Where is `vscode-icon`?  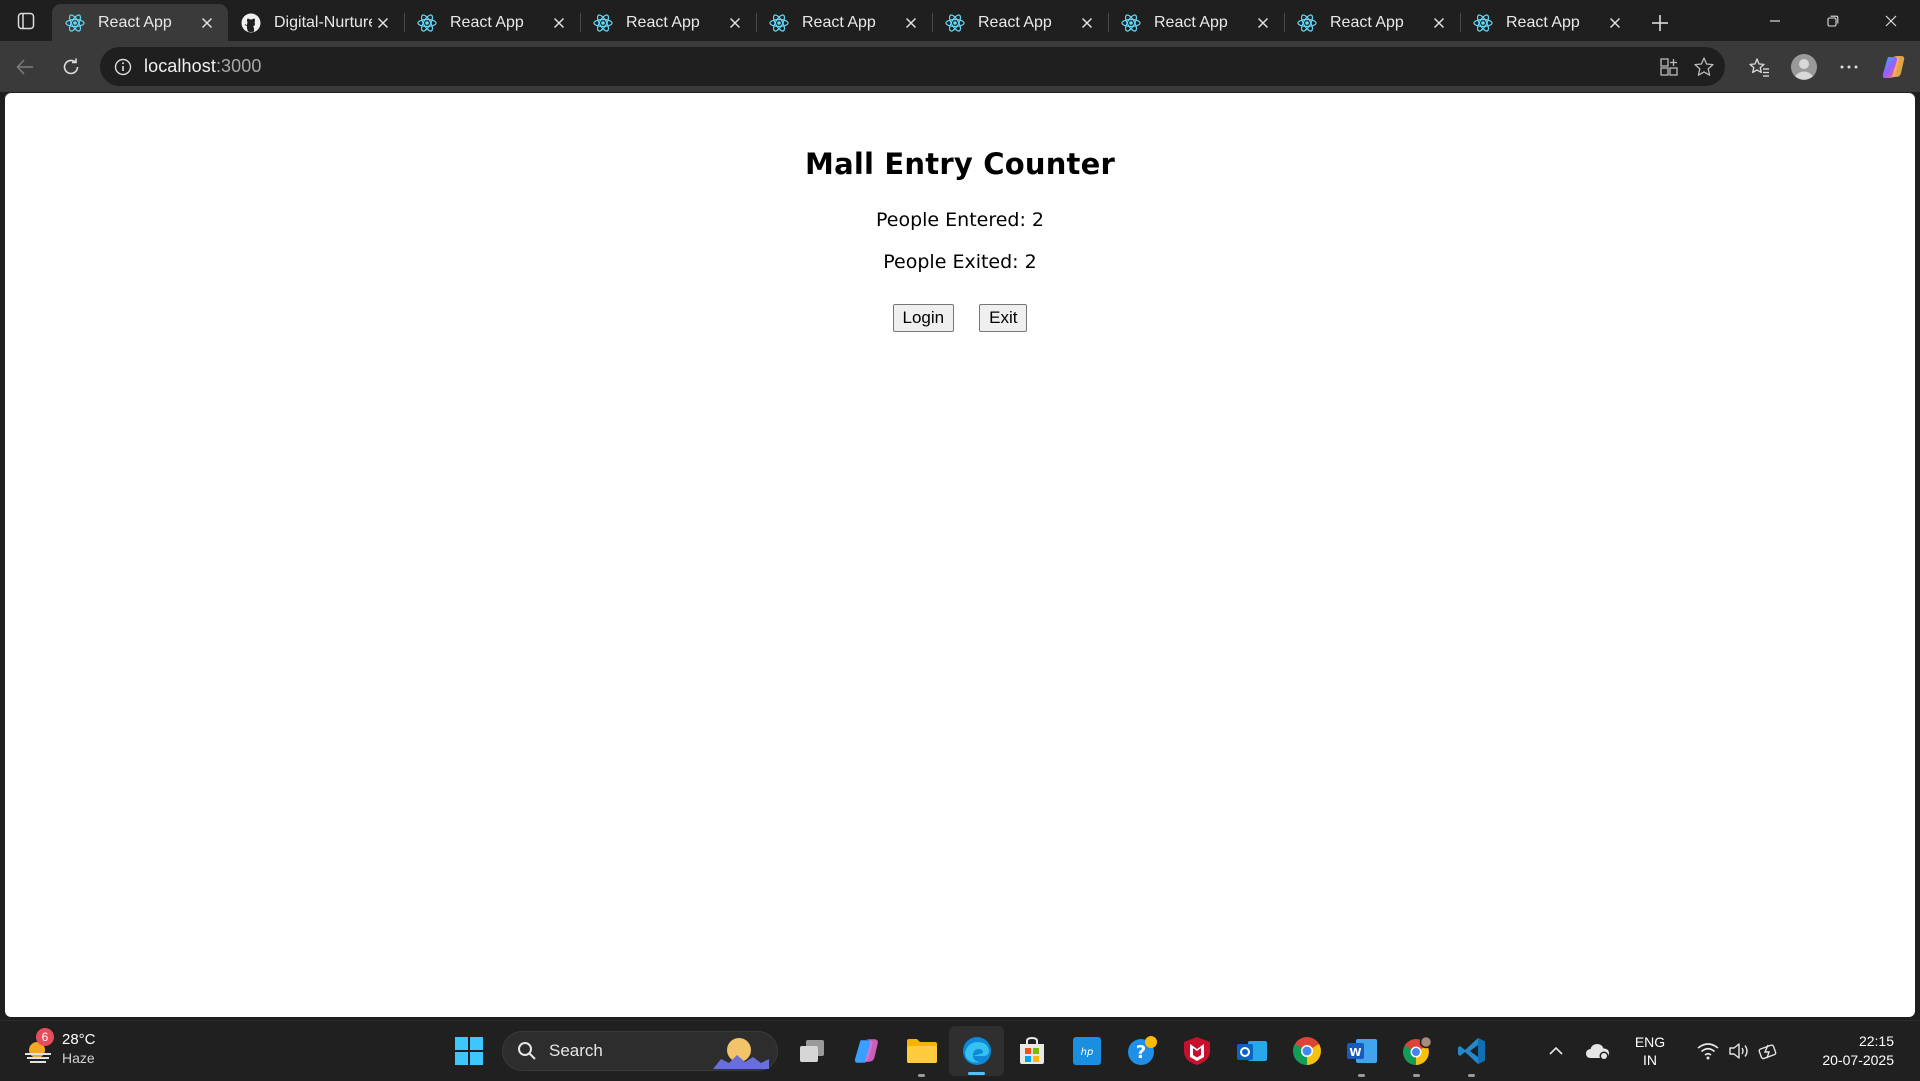
vscode-icon is located at coordinates (1471, 1051).